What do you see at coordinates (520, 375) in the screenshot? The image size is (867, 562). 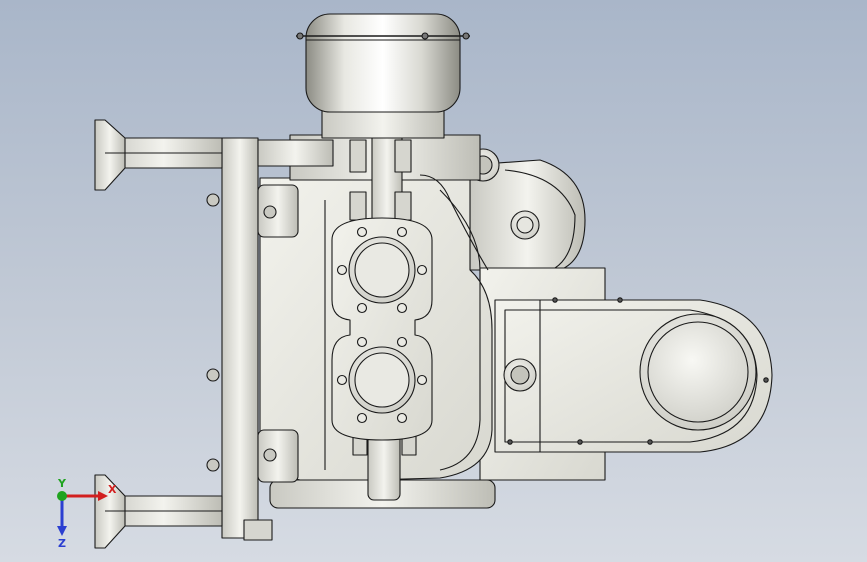 I see `lifting-eye-lower` at bounding box center [520, 375].